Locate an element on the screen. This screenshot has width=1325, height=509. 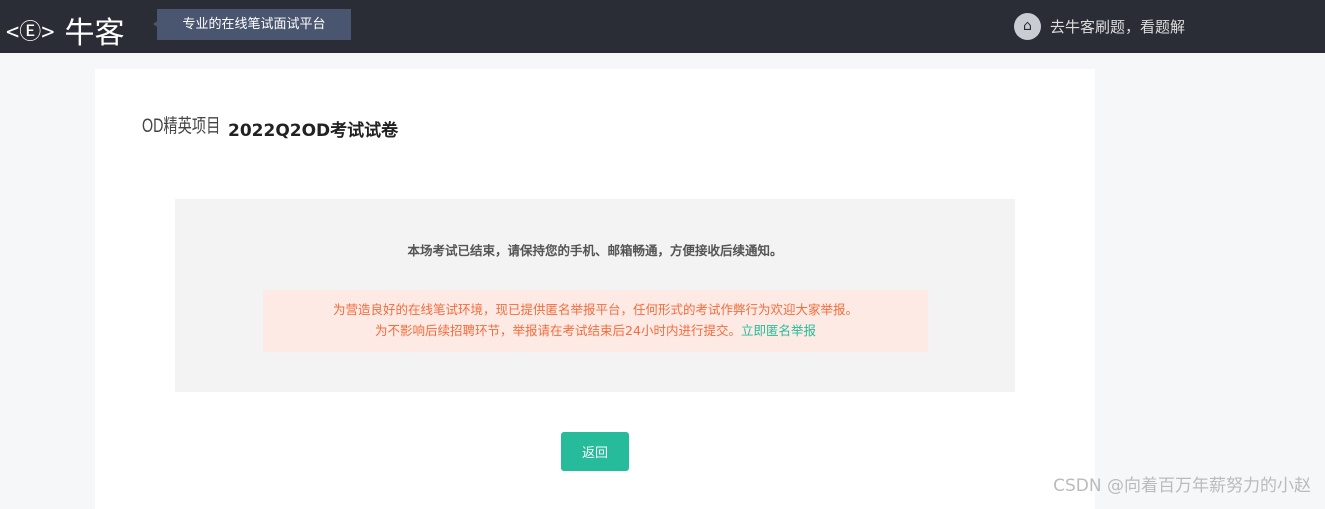
logo-text: 牛客 is located at coordinates (94, 33).